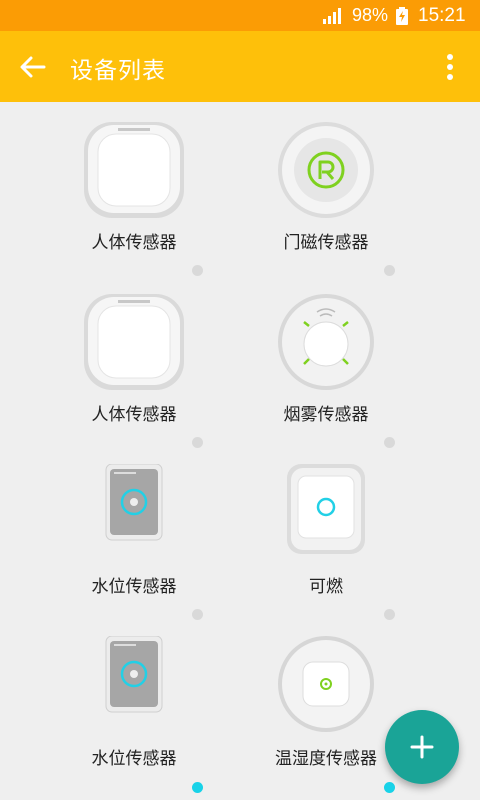  Describe the element at coordinates (240, 15) in the screenshot. I see `status-bar: 98% 15:21` at that location.